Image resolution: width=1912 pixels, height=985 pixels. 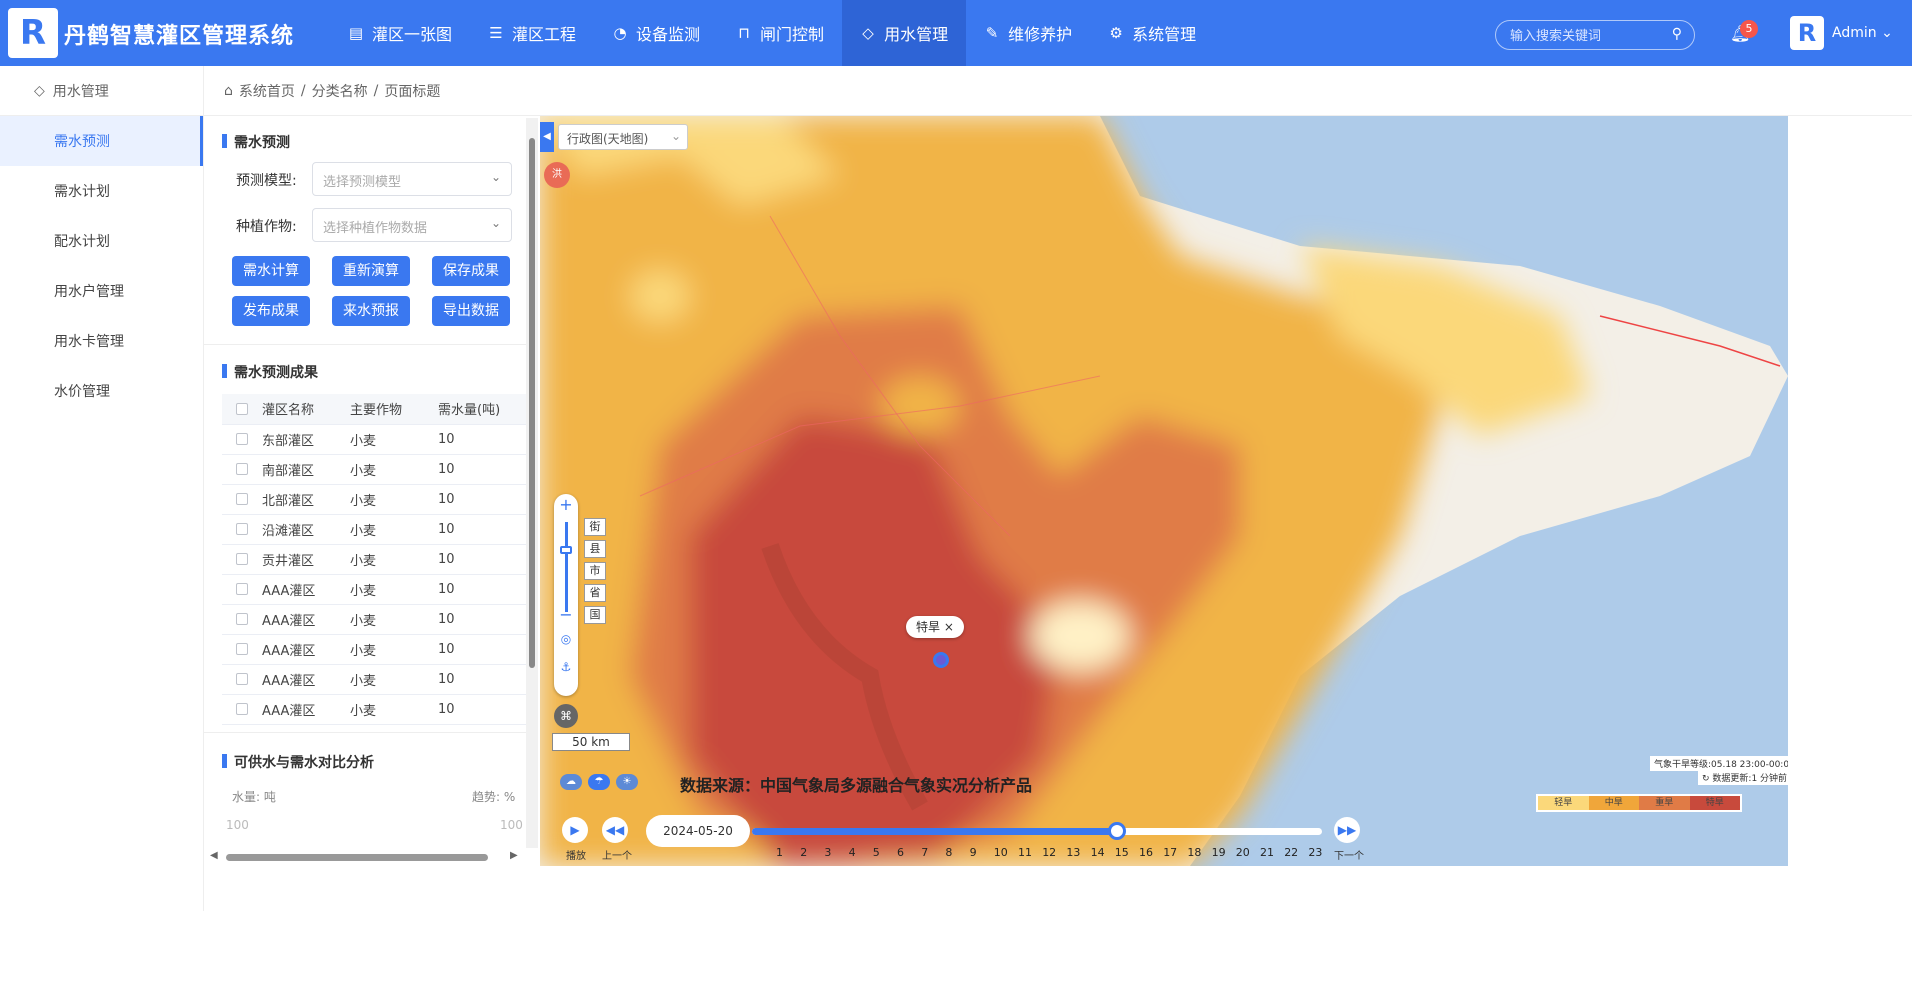 What do you see at coordinates (471, 271) in the screenshot?
I see `save-button: 保存成果` at bounding box center [471, 271].